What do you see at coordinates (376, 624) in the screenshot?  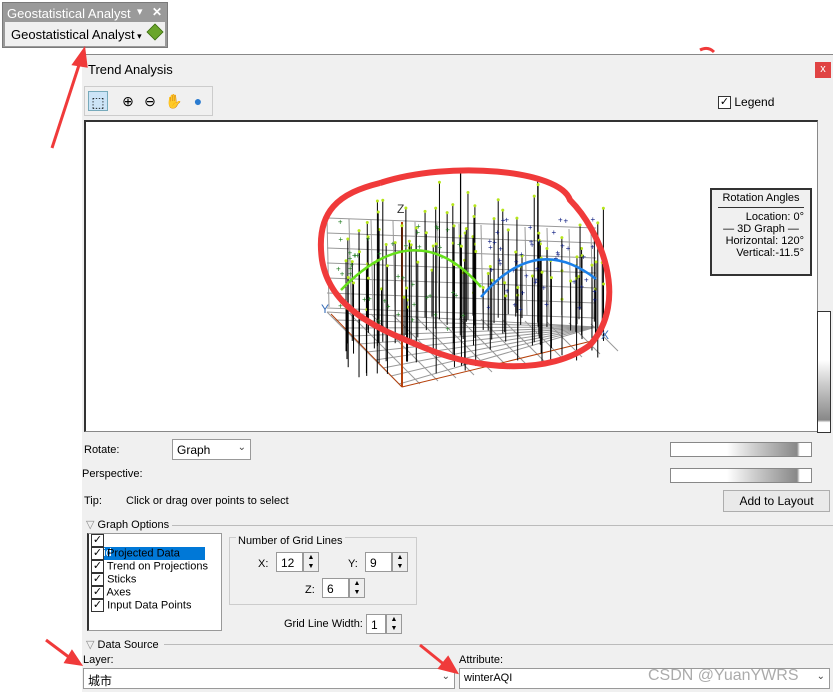 I see `grid-line-width-input: 1` at bounding box center [376, 624].